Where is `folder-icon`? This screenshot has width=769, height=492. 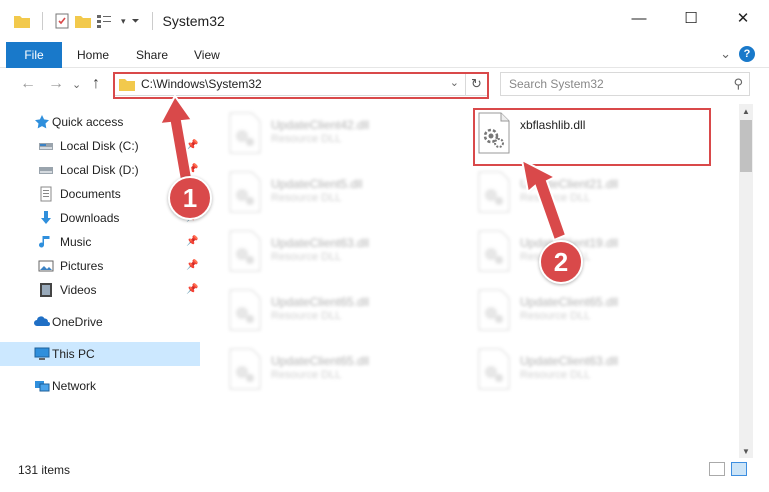
folder-icon is located at coordinates (22, 22).